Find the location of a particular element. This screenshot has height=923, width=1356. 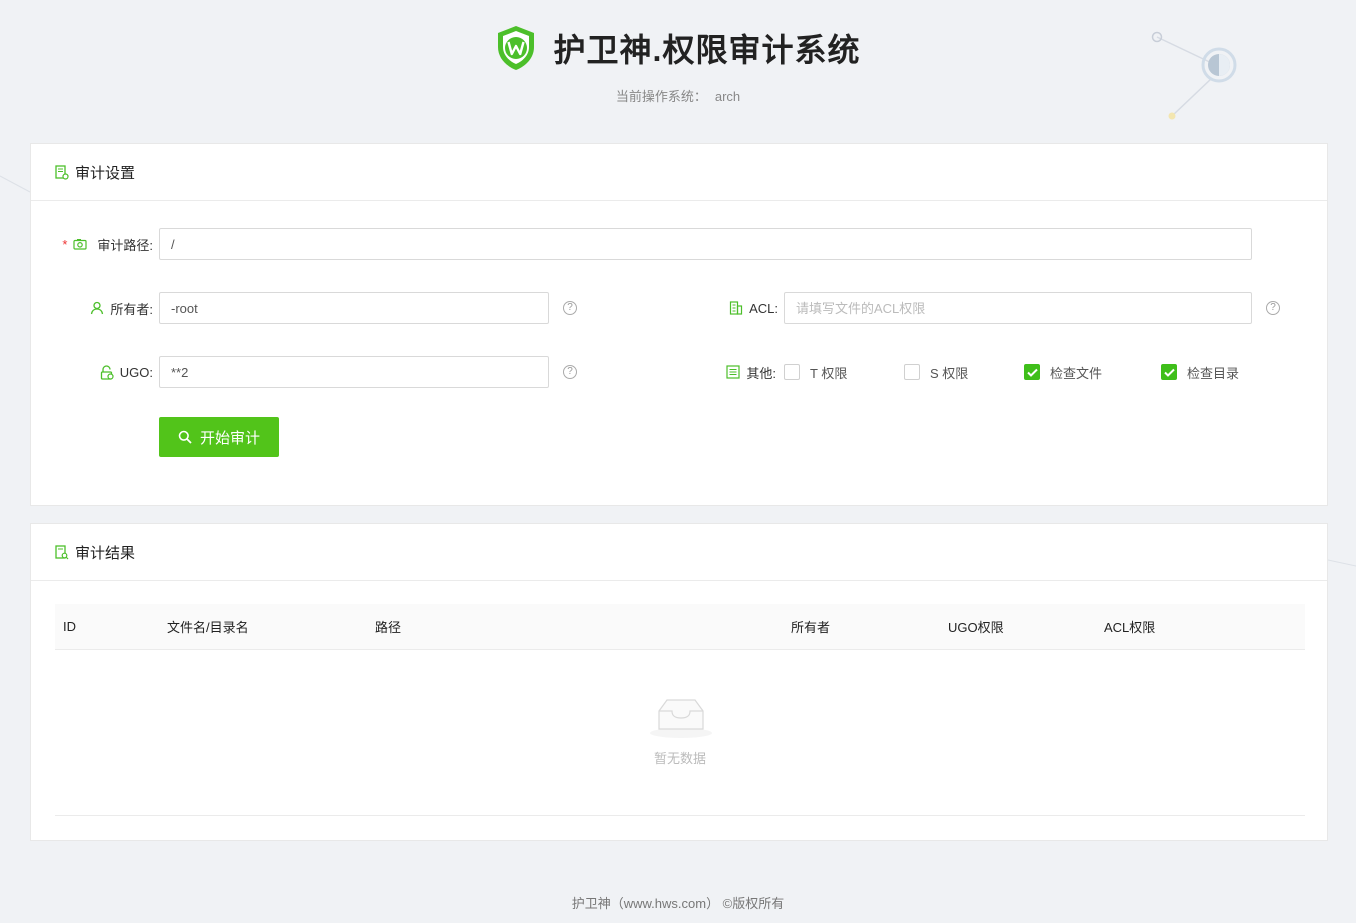

acl-label-group: ACL: is located at coordinates (749, 308).